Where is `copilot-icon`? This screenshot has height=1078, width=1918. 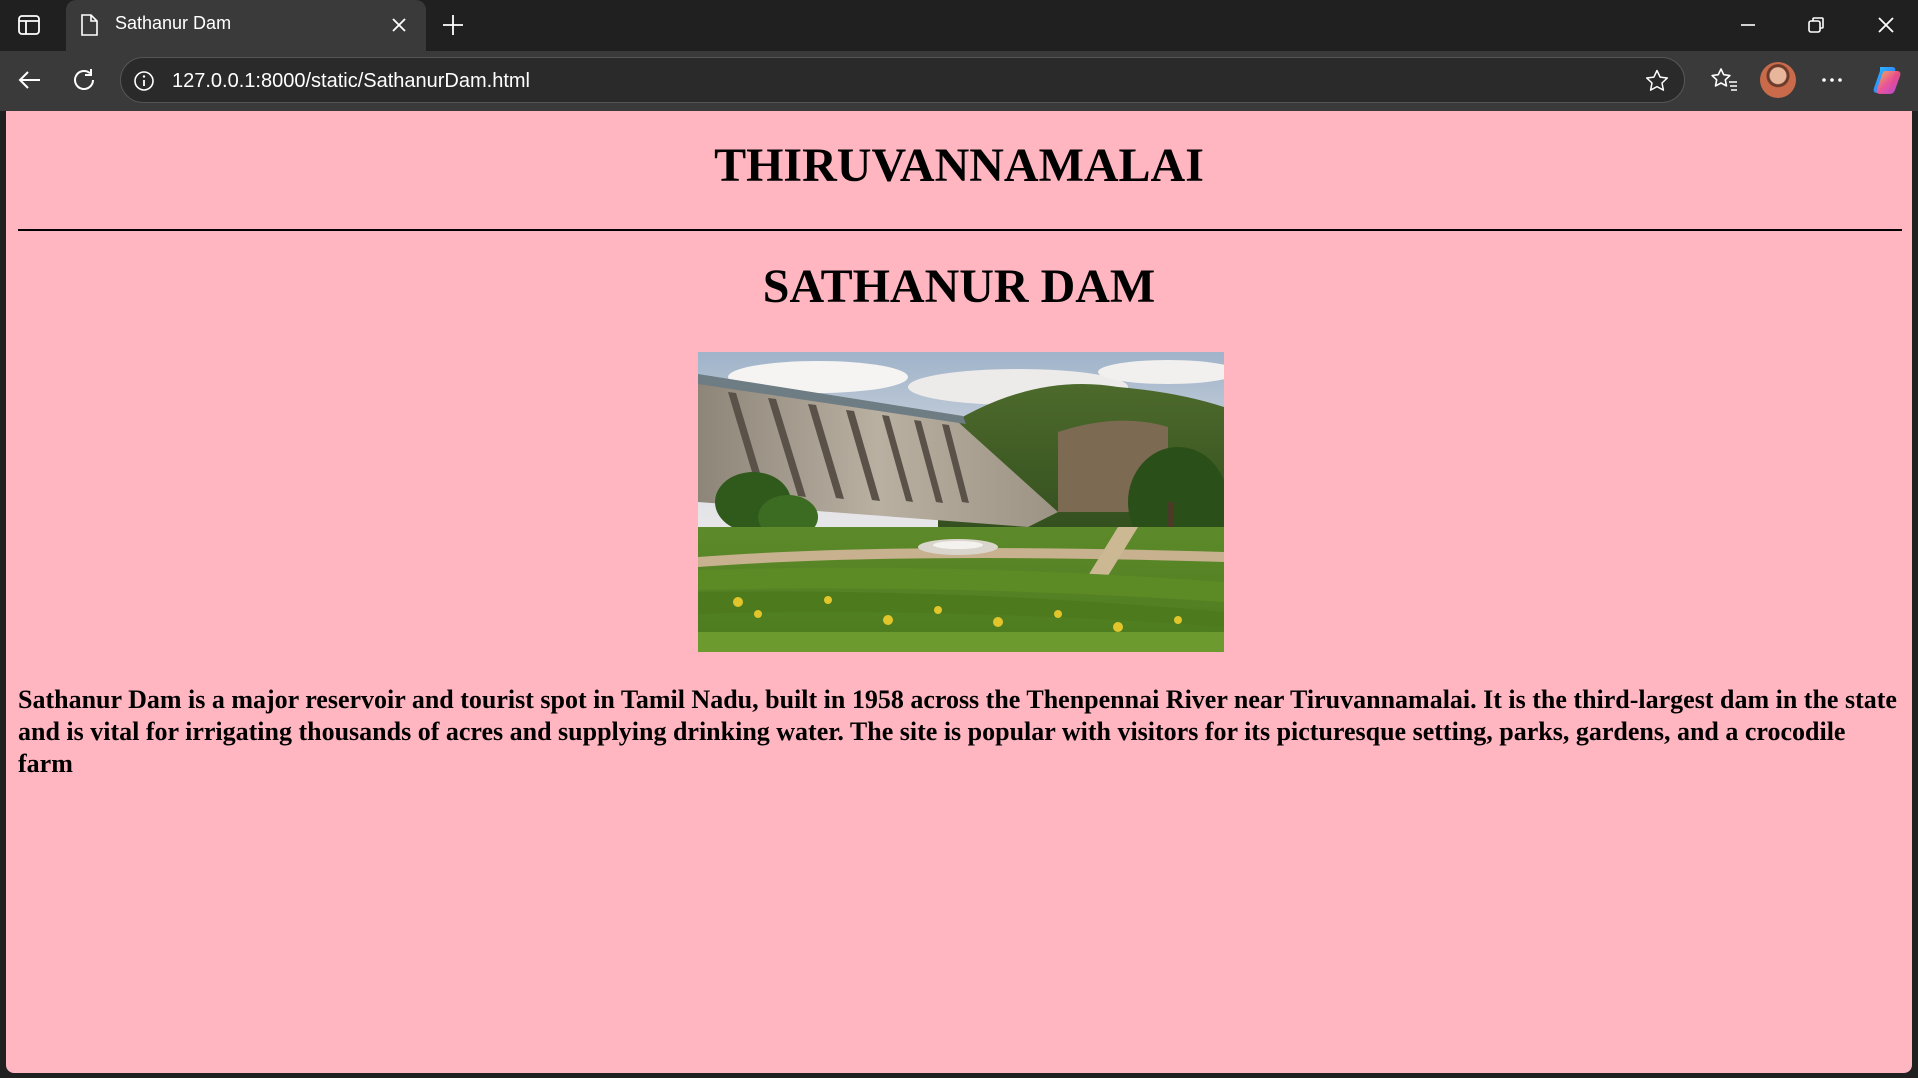 copilot-icon is located at coordinates (1887, 80).